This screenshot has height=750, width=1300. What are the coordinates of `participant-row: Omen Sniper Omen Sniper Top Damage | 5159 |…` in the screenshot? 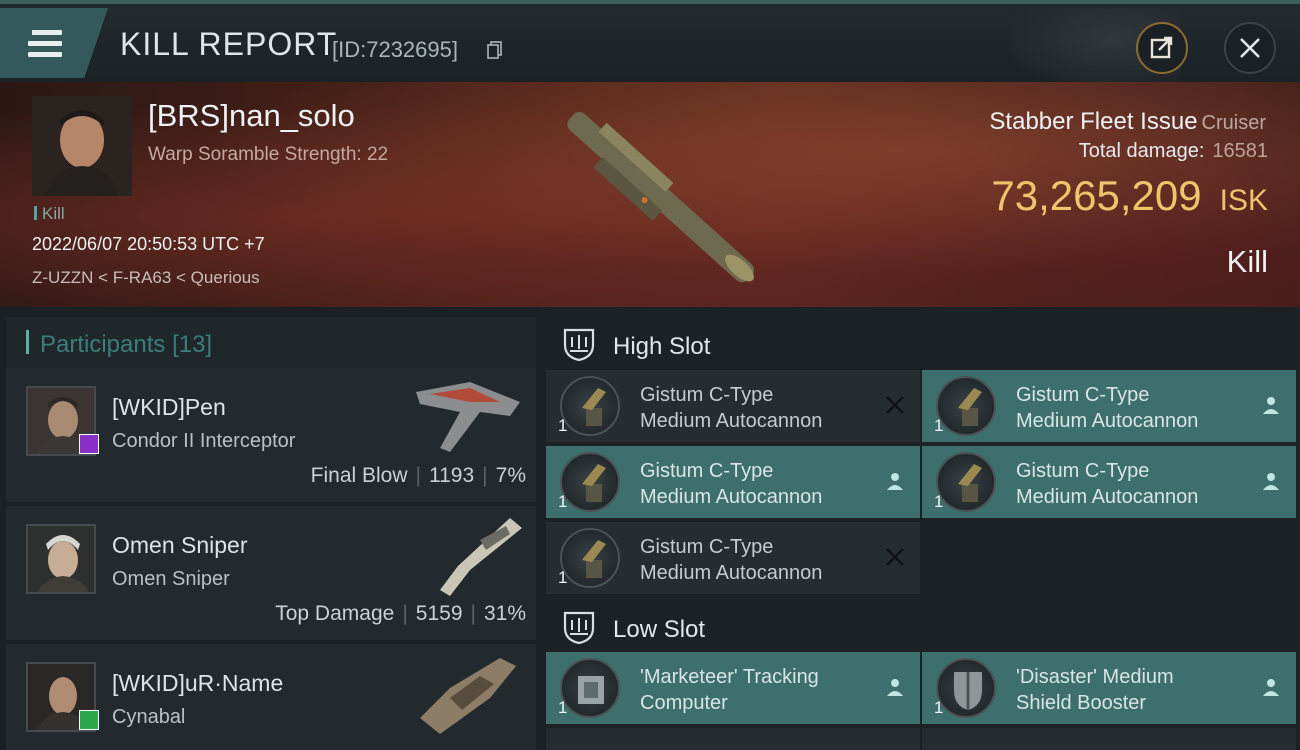 It's located at (271, 573).